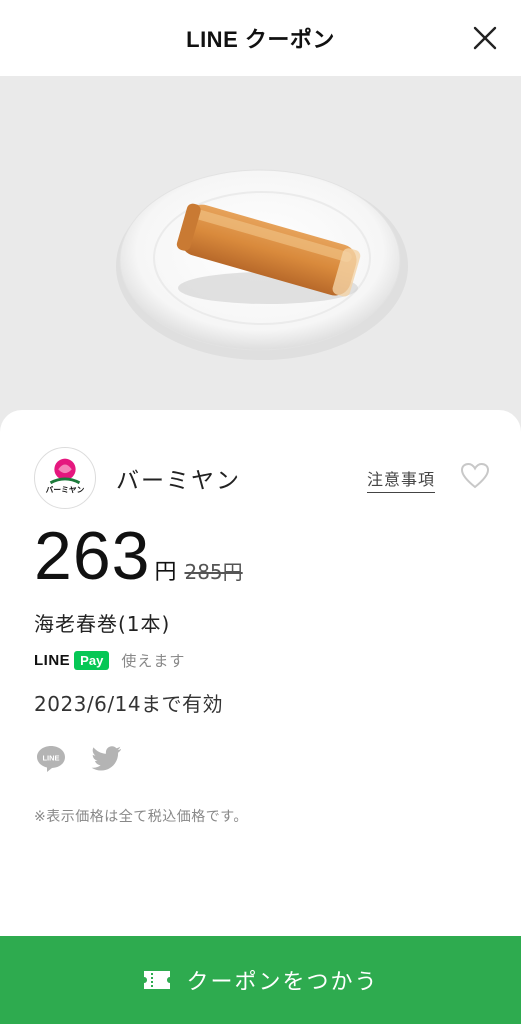 The height and width of the screenshot is (1024, 521). I want to click on line-share-icon: LINE, so click(51, 759).